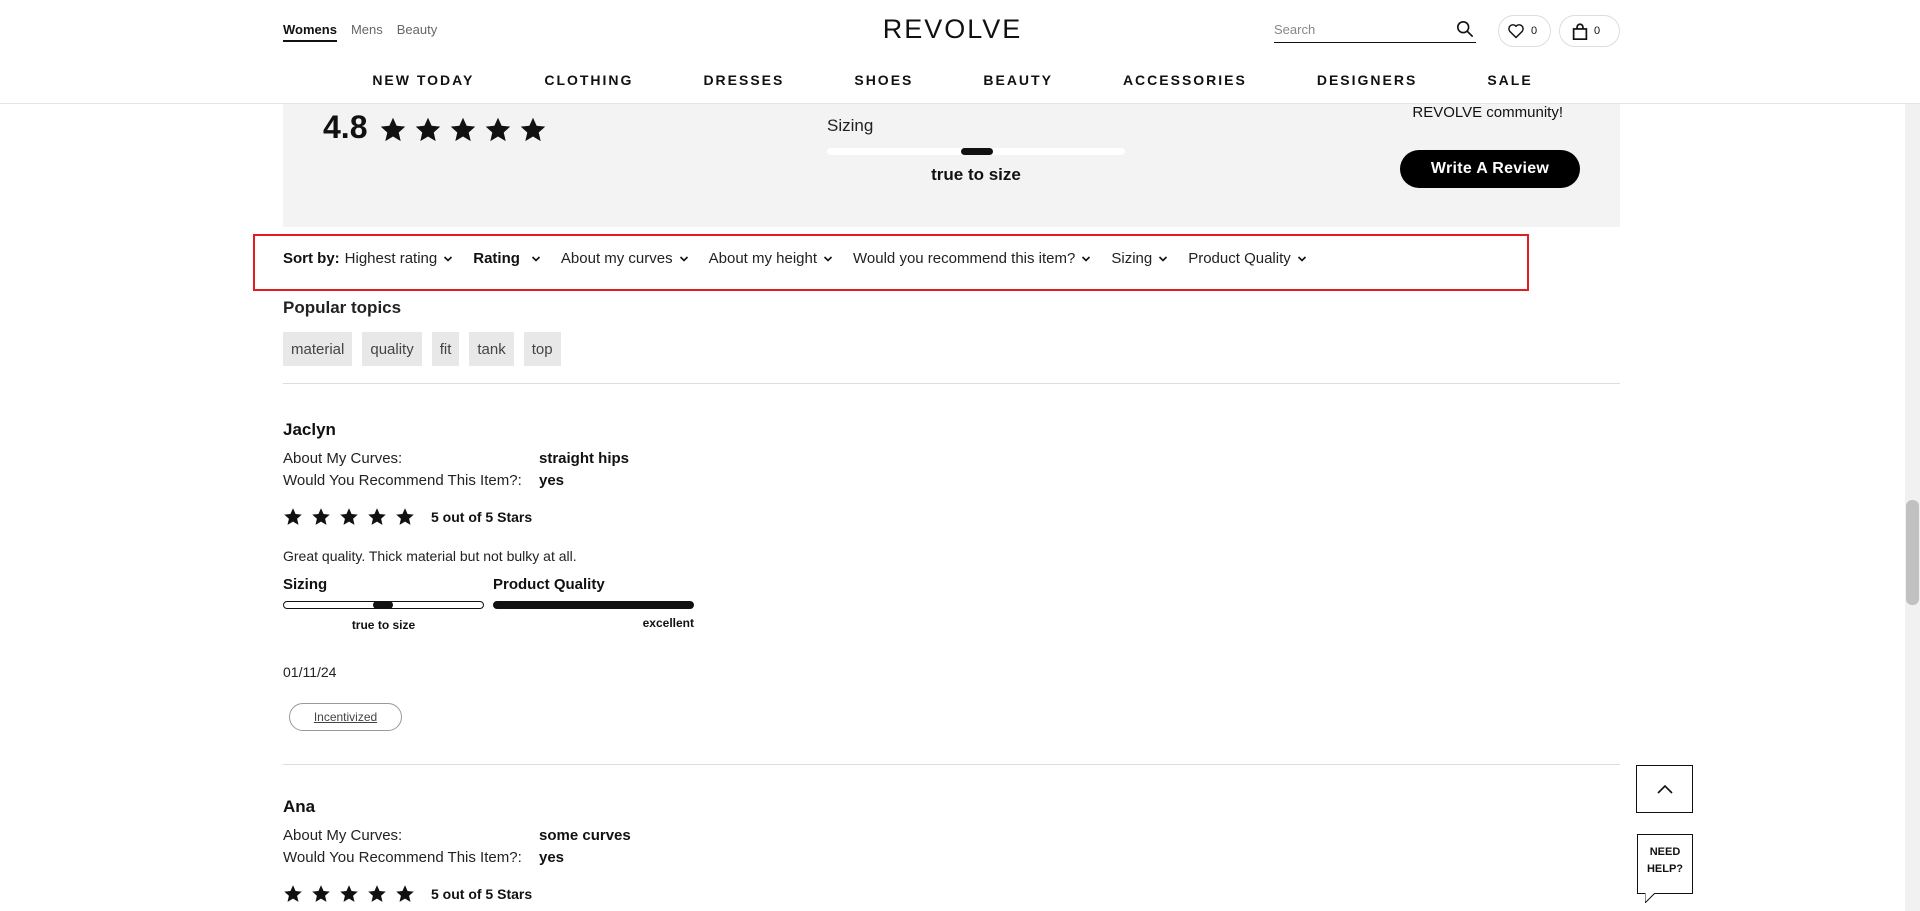 The height and width of the screenshot is (911, 1920). I want to click on rating-filter-label: Rating, so click(496, 258).